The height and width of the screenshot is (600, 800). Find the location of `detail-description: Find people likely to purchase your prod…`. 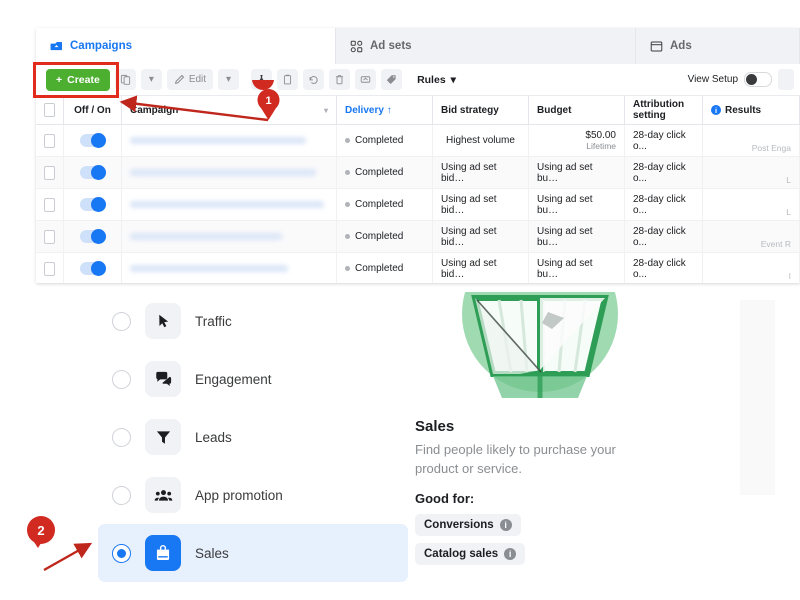

detail-description: Find people likely to purchase your prod… is located at coordinates (515, 459).